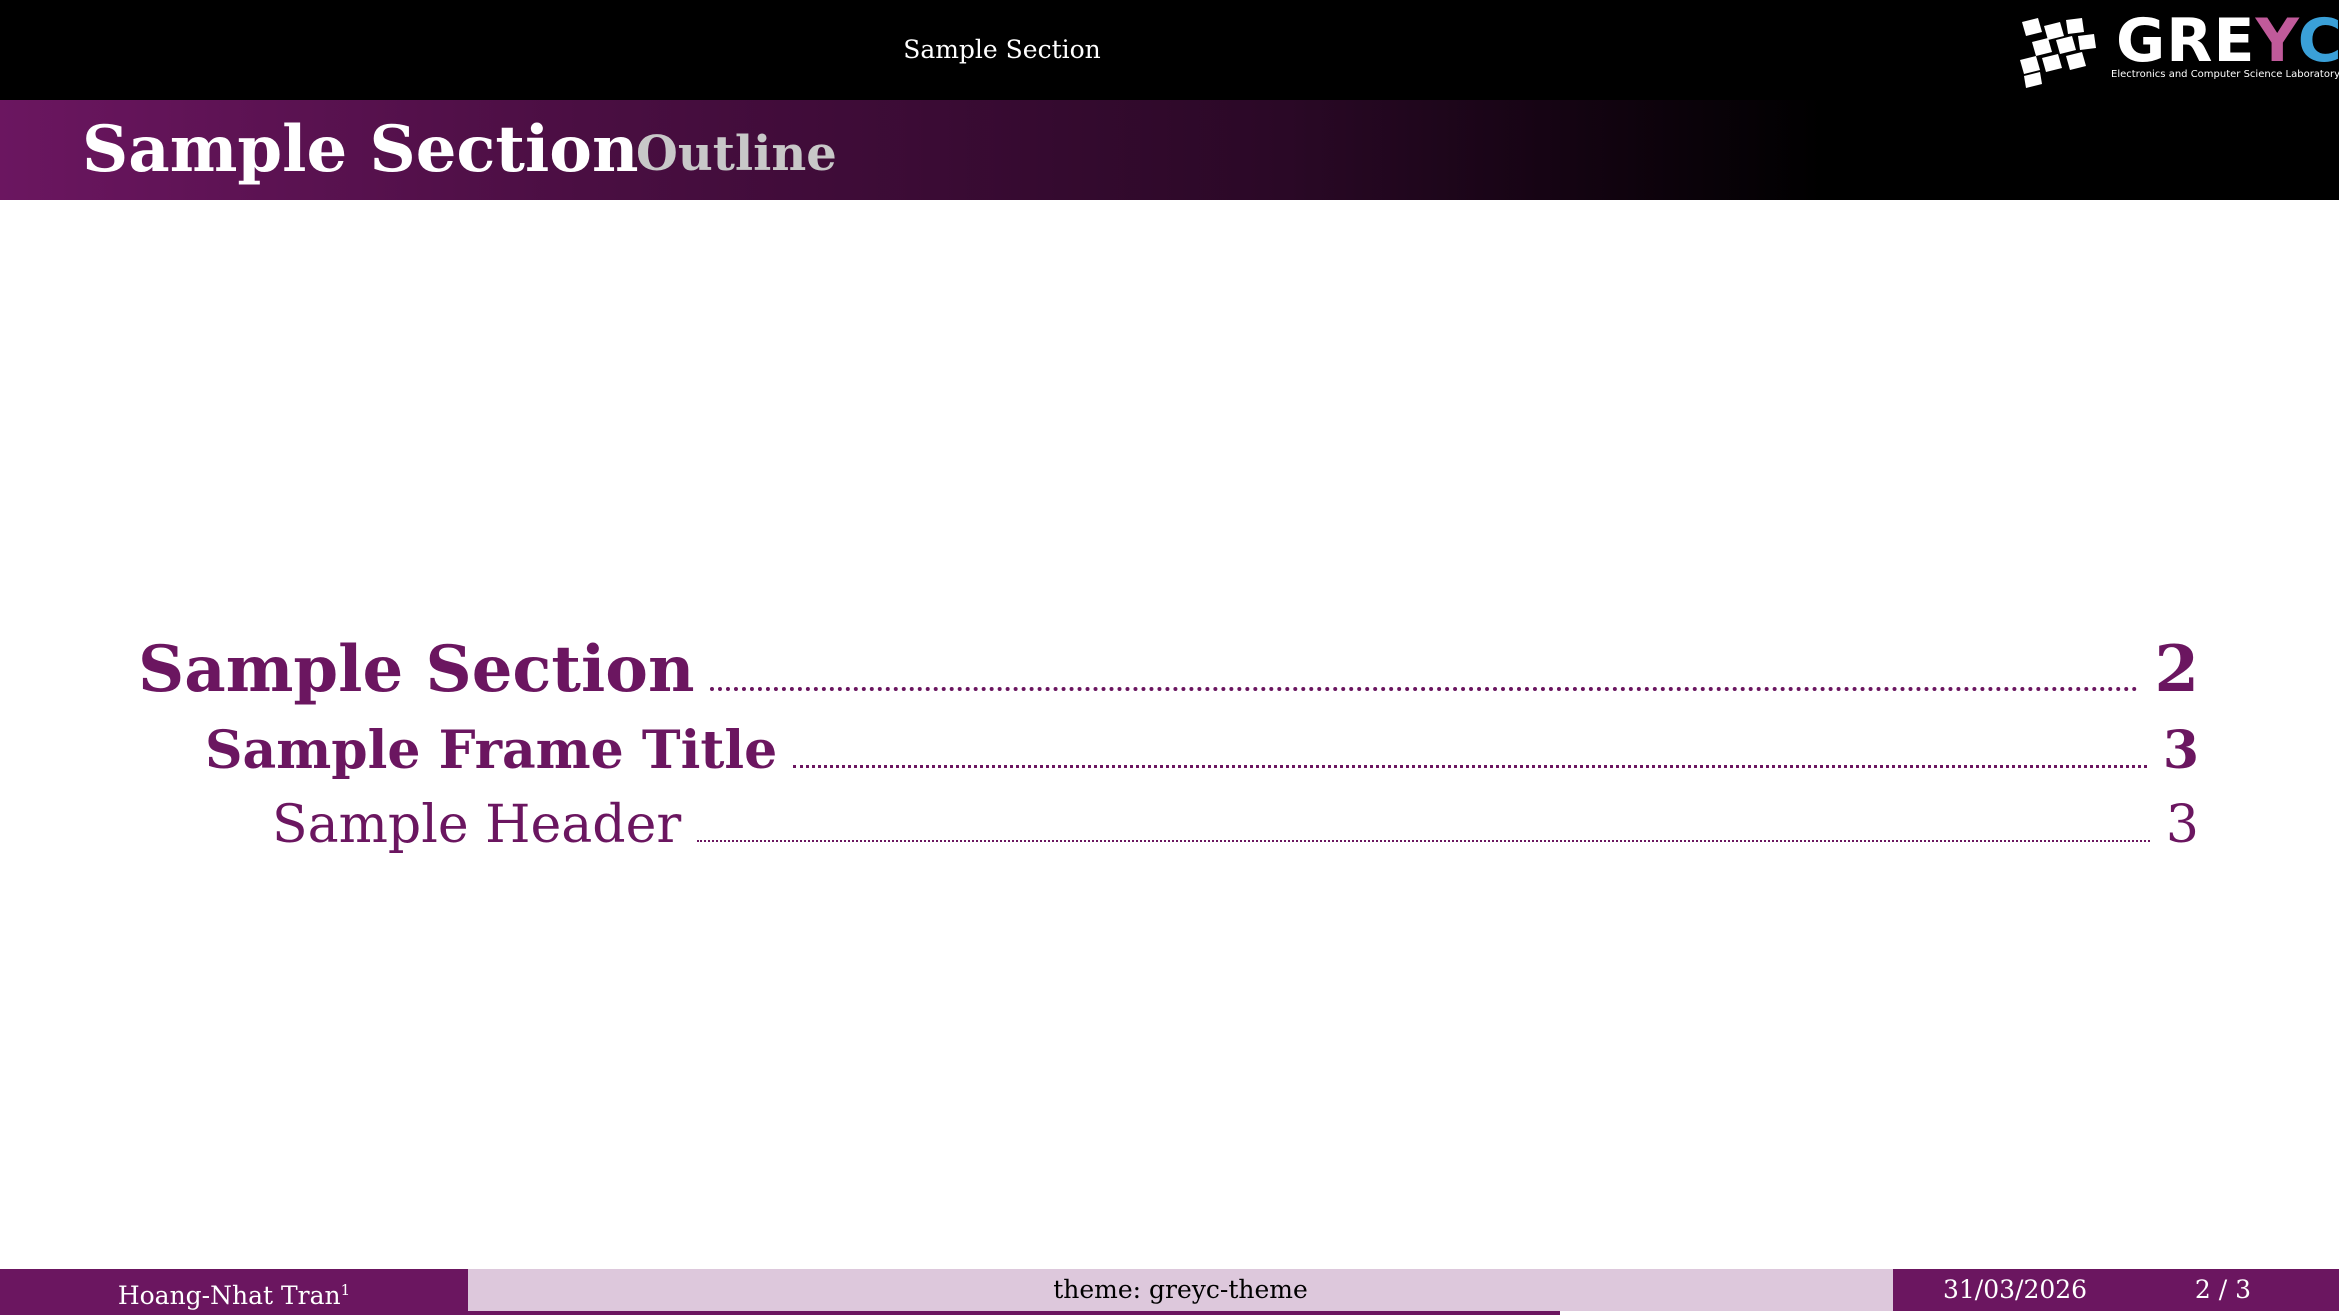  What do you see at coordinates (491, 750) in the screenshot?
I see `toc-entry-label: Sample Frame Title` at bounding box center [491, 750].